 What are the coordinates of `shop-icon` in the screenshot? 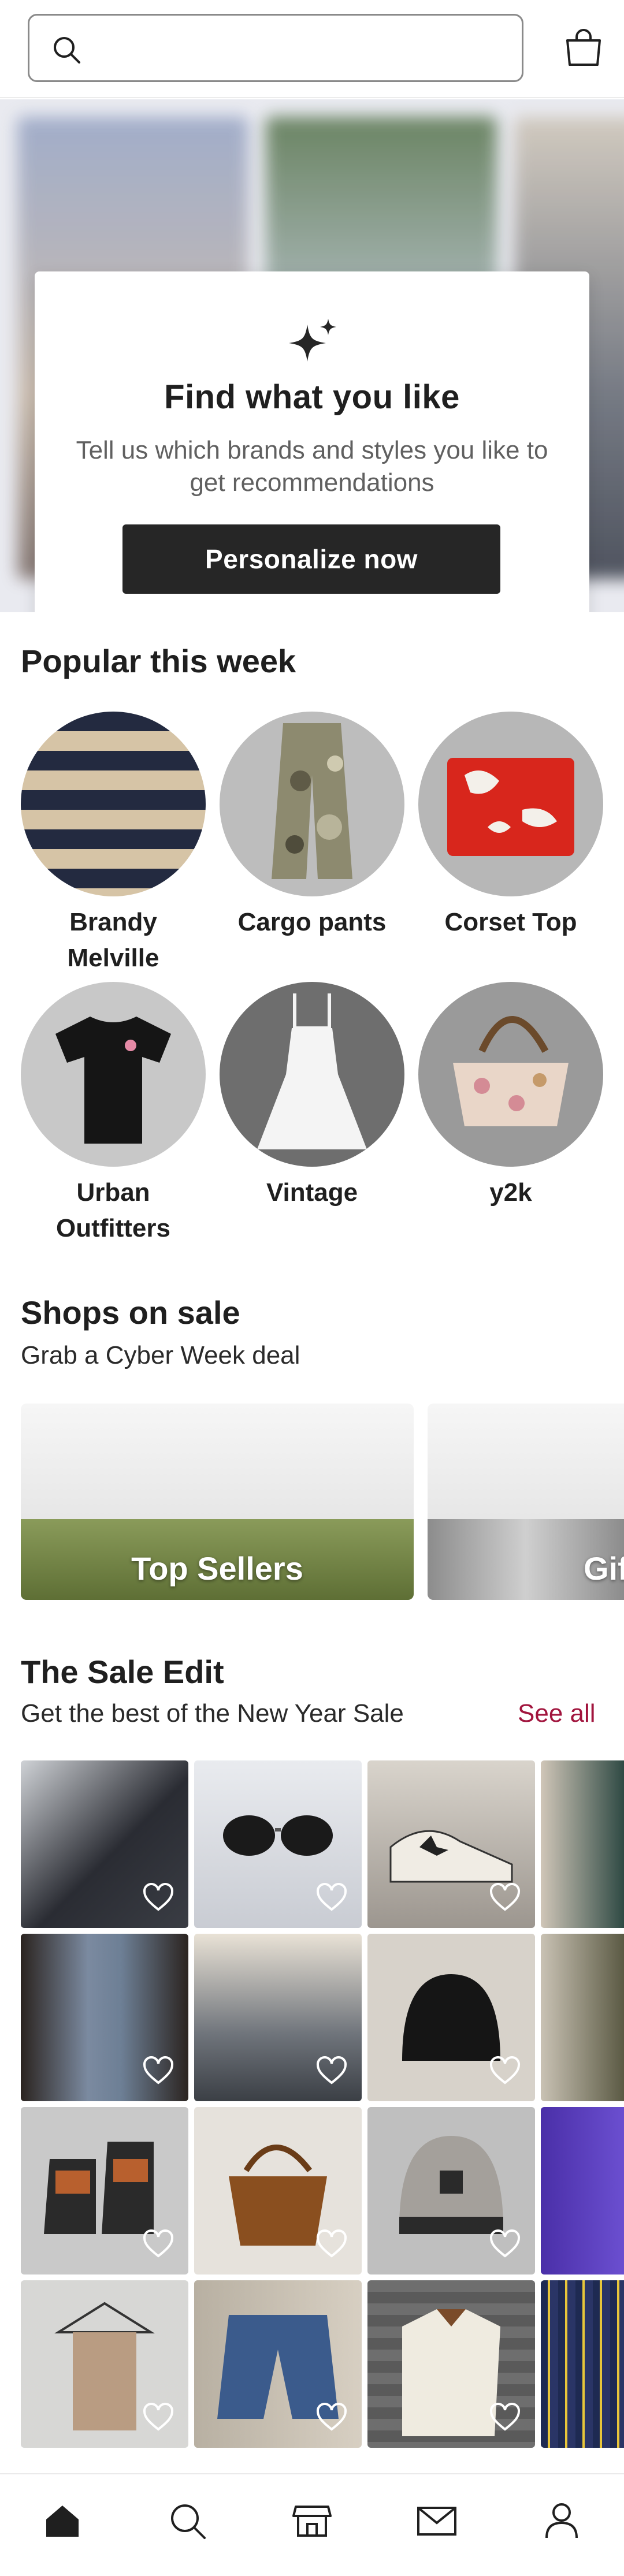 It's located at (312, 2521).